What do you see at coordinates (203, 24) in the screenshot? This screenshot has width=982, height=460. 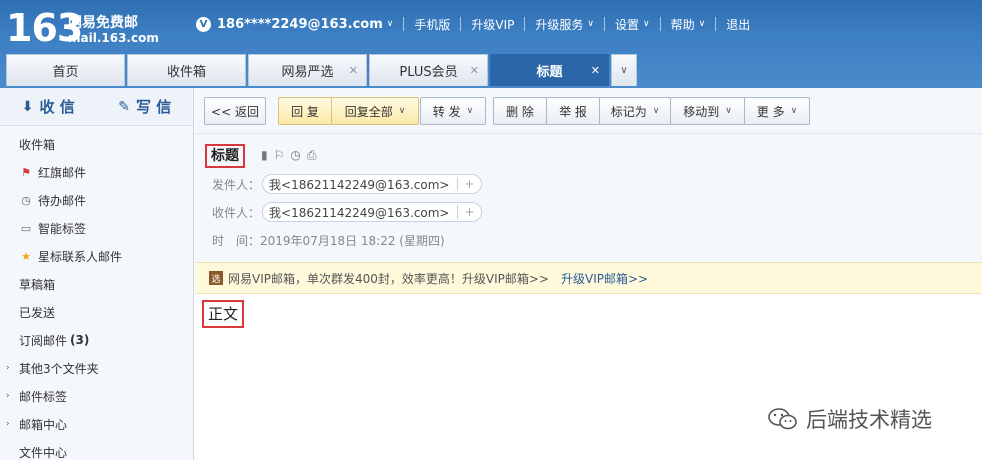 I see `vip-badge-icon: V` at bounding box center [203, 24].